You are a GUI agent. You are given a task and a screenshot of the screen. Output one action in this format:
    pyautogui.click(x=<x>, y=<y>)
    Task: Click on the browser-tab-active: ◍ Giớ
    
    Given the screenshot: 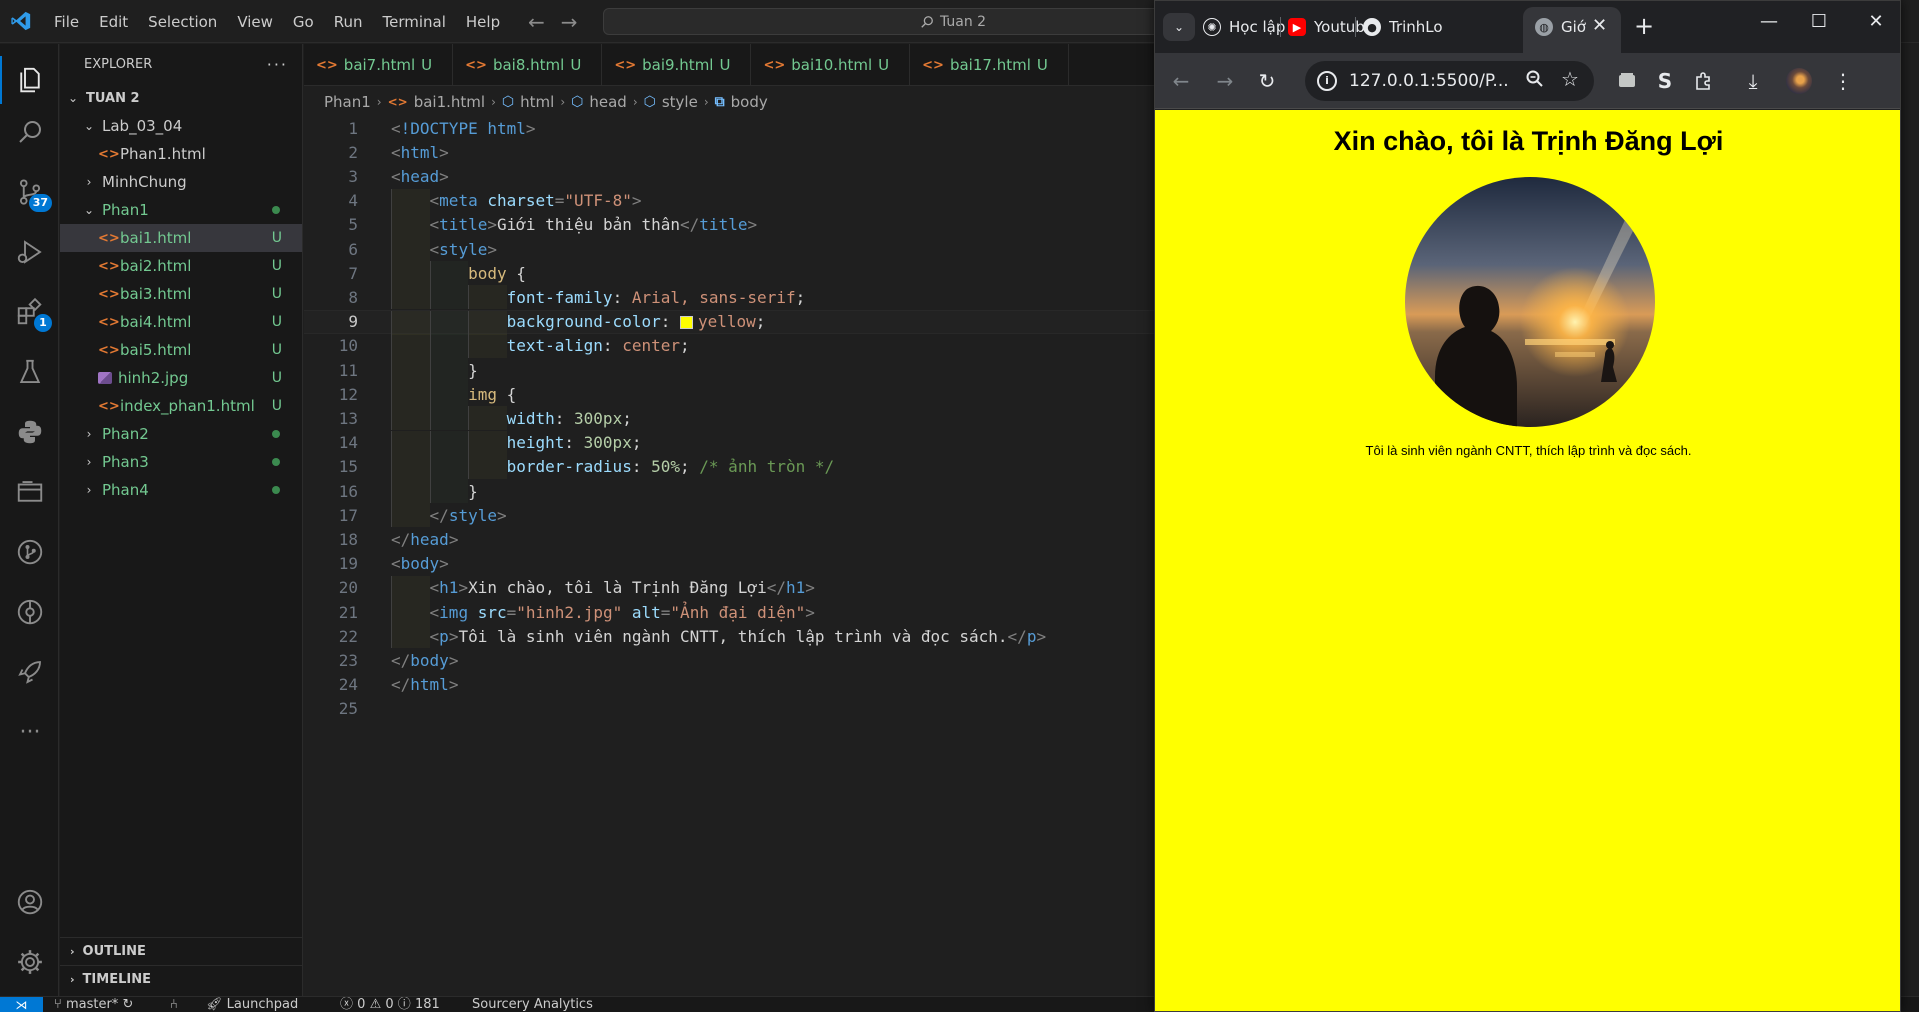 What is the action you would take?
    pyautogui.click(x=1567, y=27)
    